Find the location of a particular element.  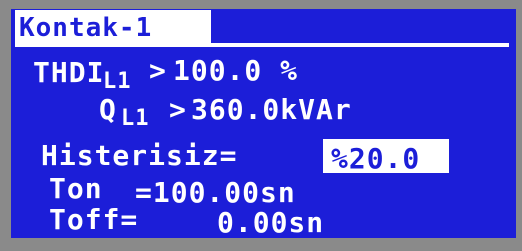

title-highlight: Kontak-1 is located at coordinates (113, 27).